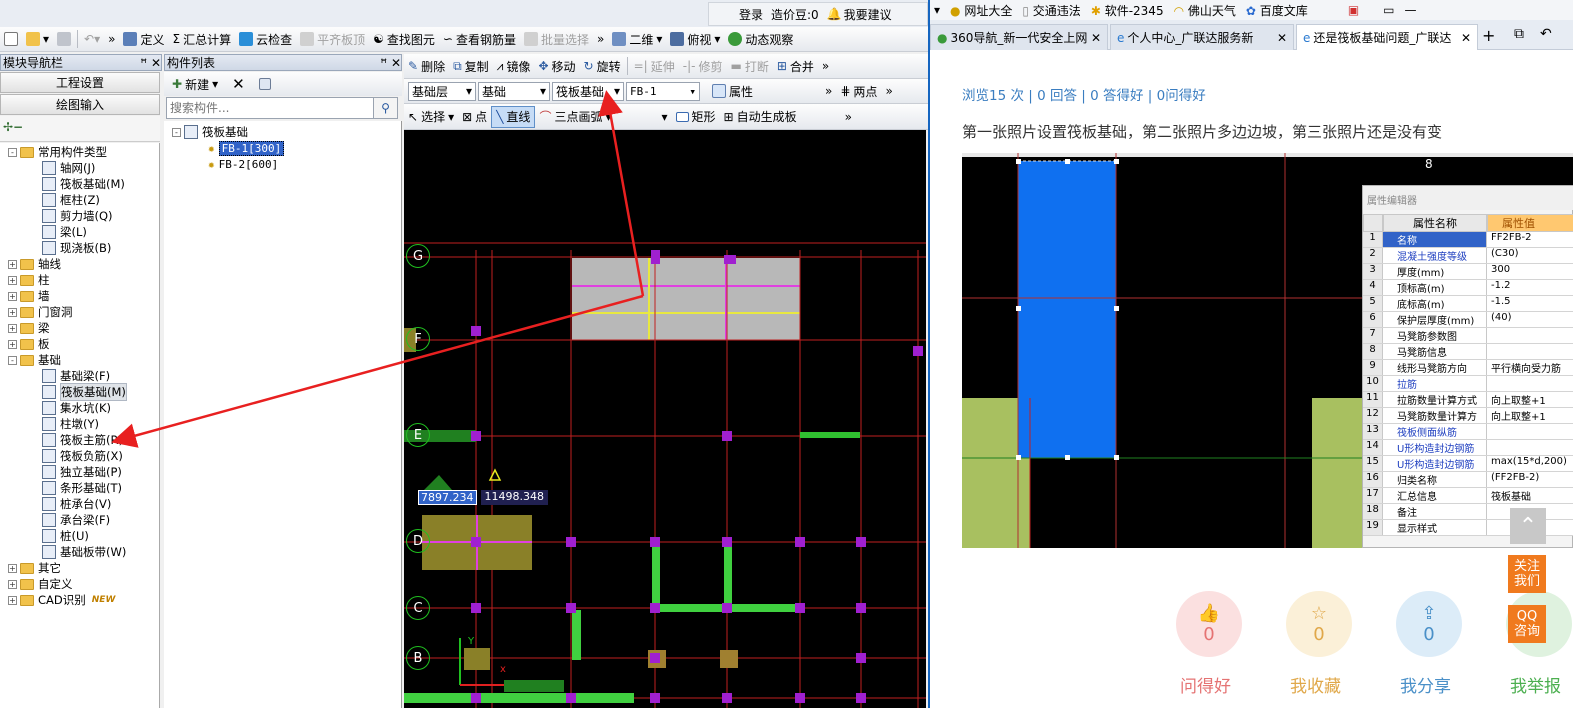 The width and height of the screenshot is (1573, 708). Describe the element at coordinates (1468, 432) in the screenshot. I see `property-row: 13 筏板侧面纵筋` at that location.